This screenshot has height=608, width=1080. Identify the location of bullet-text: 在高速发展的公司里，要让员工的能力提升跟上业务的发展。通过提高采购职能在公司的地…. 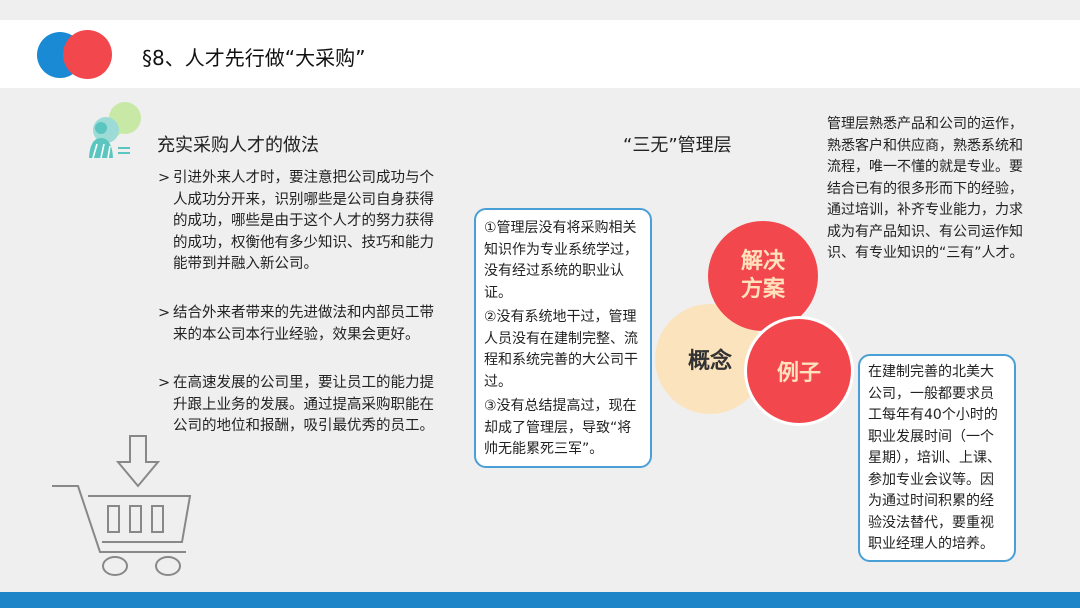
(303, 404).